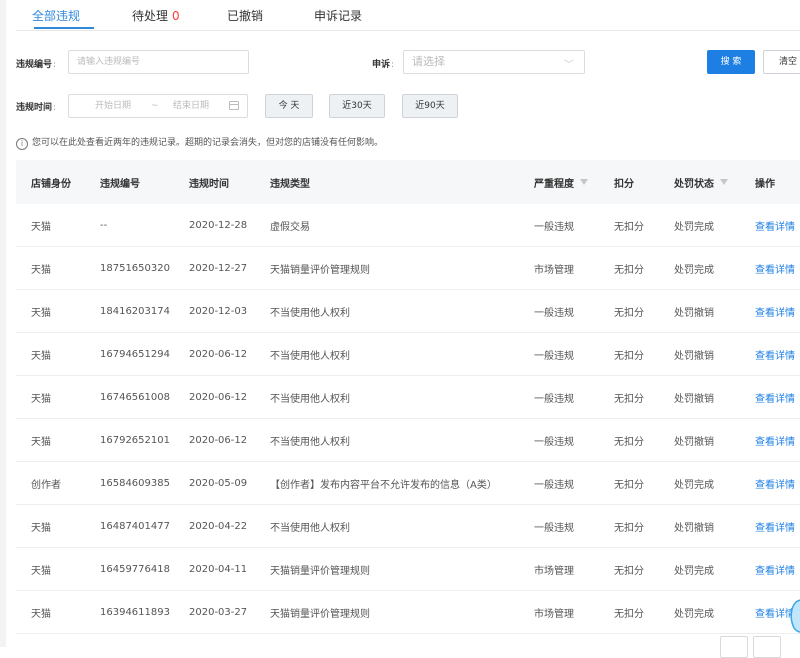  Describe the element at coordinates (176, 16) in the screenshot. I see `pending-count-badge: 0` at that location.